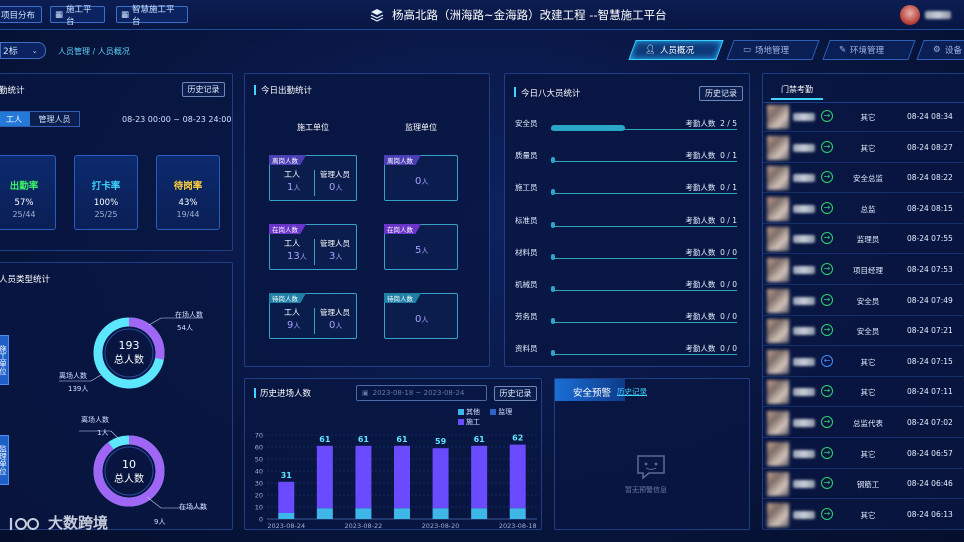 The height and width of the screenshot is (542, 964). Describe the element at coordinates (297, 256) in the screenshot. I see `worker-count: 13人` at that location.